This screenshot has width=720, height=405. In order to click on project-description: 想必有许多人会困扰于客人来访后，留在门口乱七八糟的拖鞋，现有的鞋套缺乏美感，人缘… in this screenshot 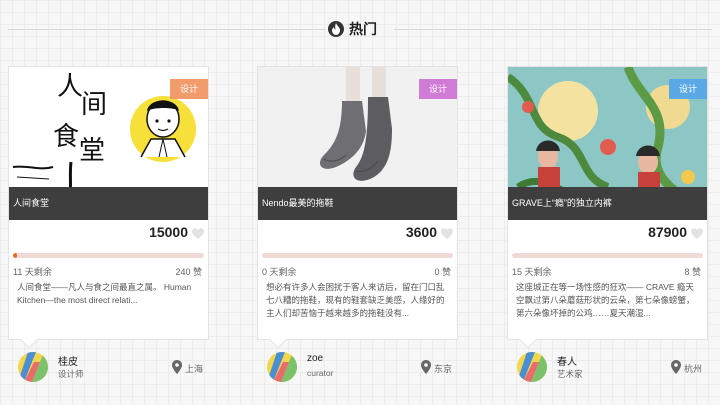, I will do `click(355, 300)`.